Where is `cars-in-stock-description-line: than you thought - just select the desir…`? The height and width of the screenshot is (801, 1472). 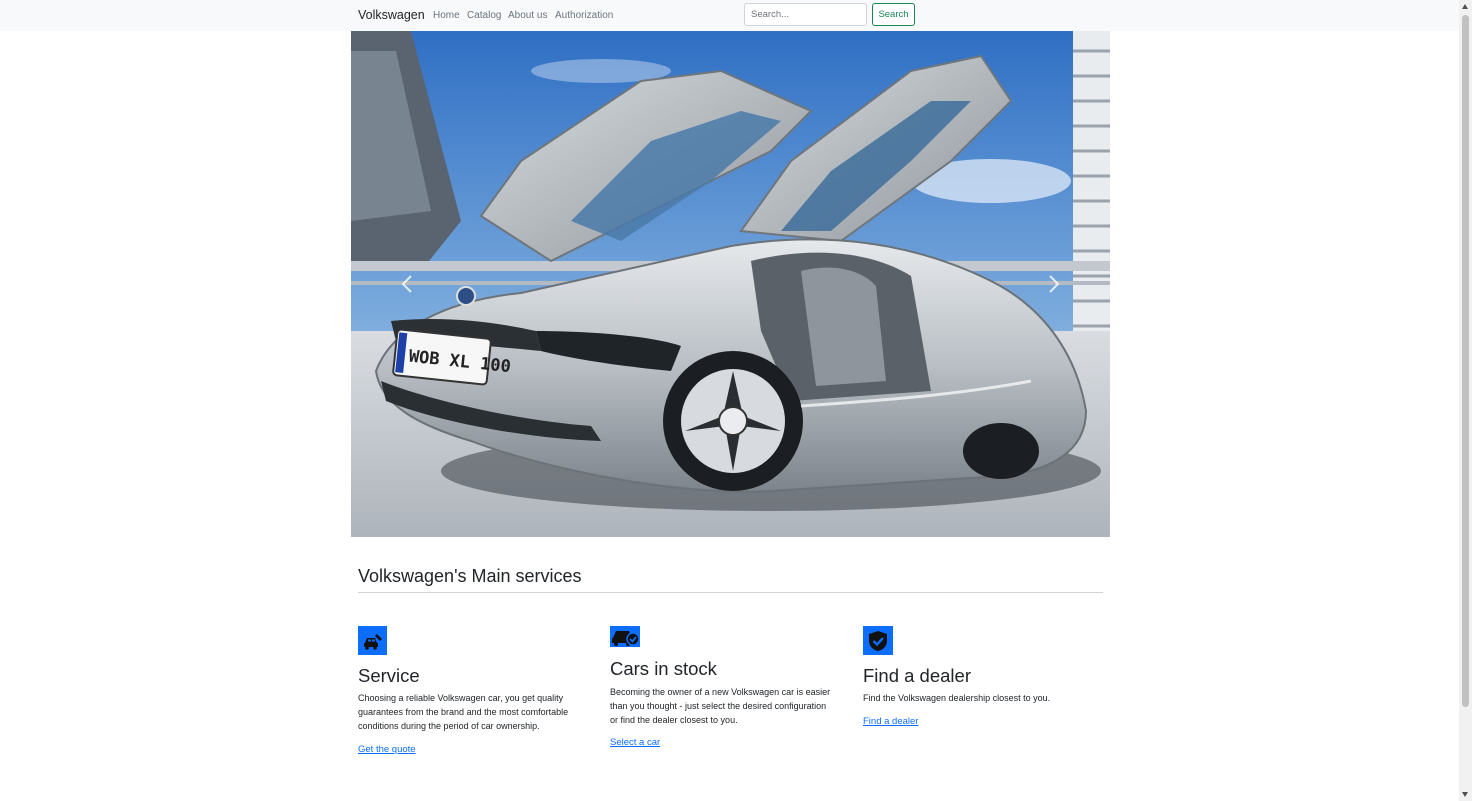
cars-in-stock-description-line: than you thought - just select the desir… is located at coordinates (718, 706).